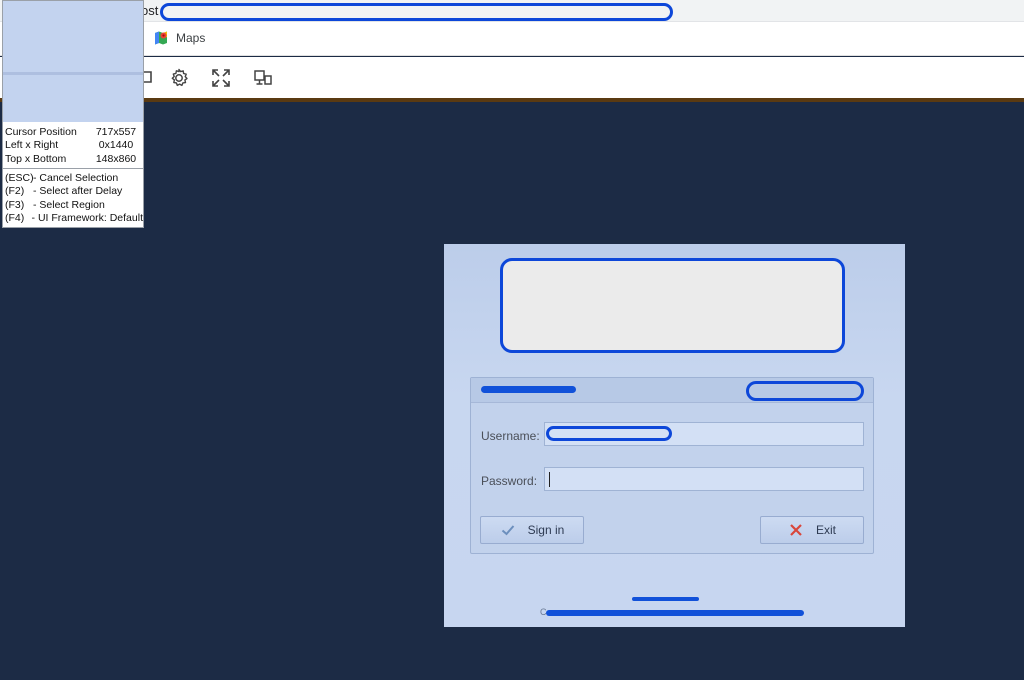 This screenshot has width=1024, height=680. I want to click on toolbar-divider, so click(512, 100).